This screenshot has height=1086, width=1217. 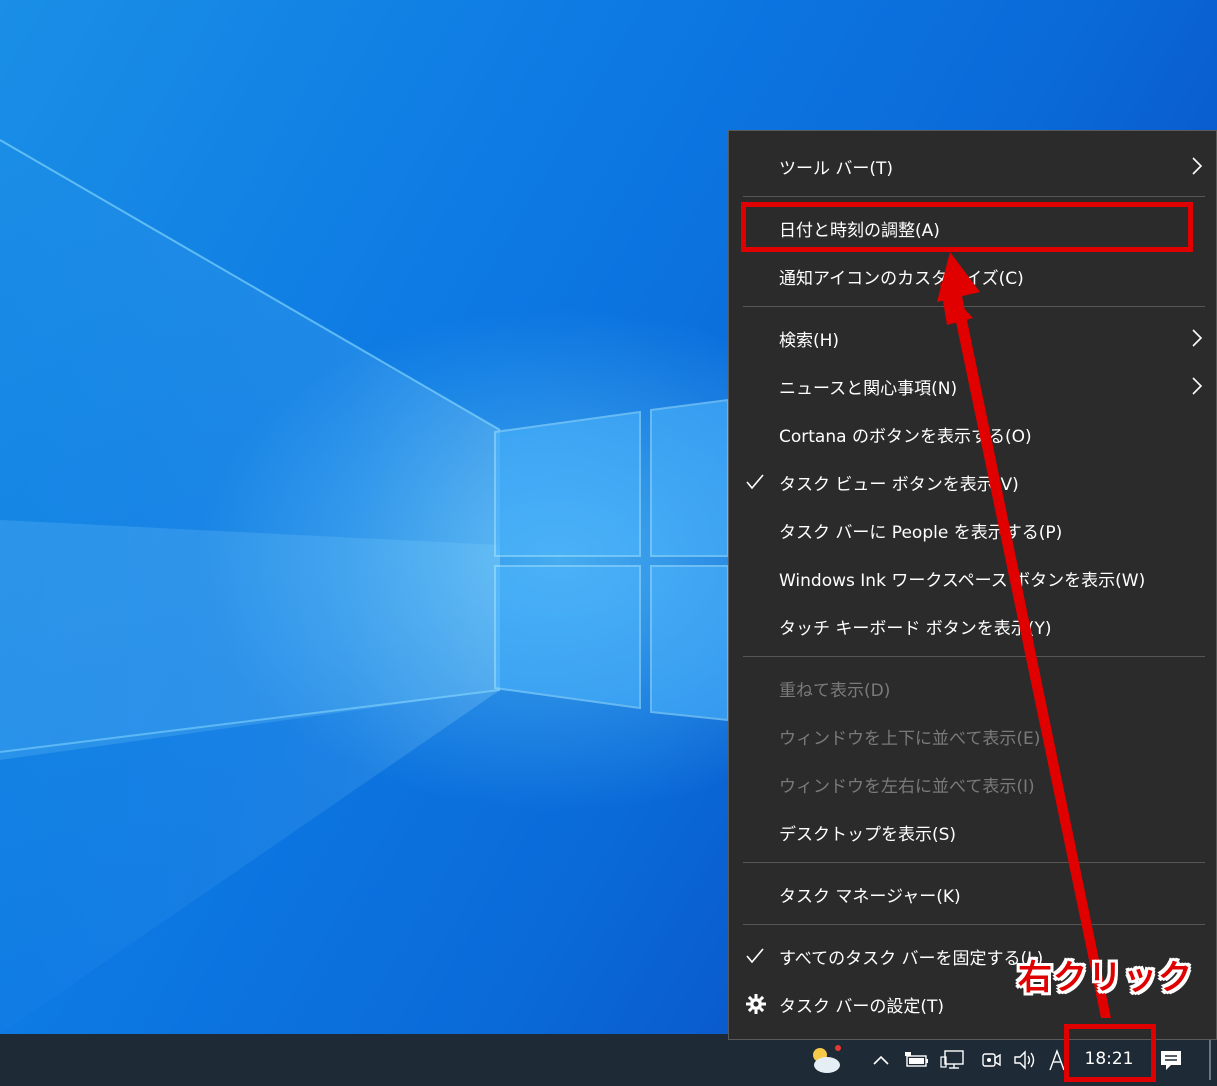 What do you see at coordinates (973, 894) in the screenshot?
I see `menu-item-task-manager: タスク マネージャー(K)` at bounding box center [973, 894].